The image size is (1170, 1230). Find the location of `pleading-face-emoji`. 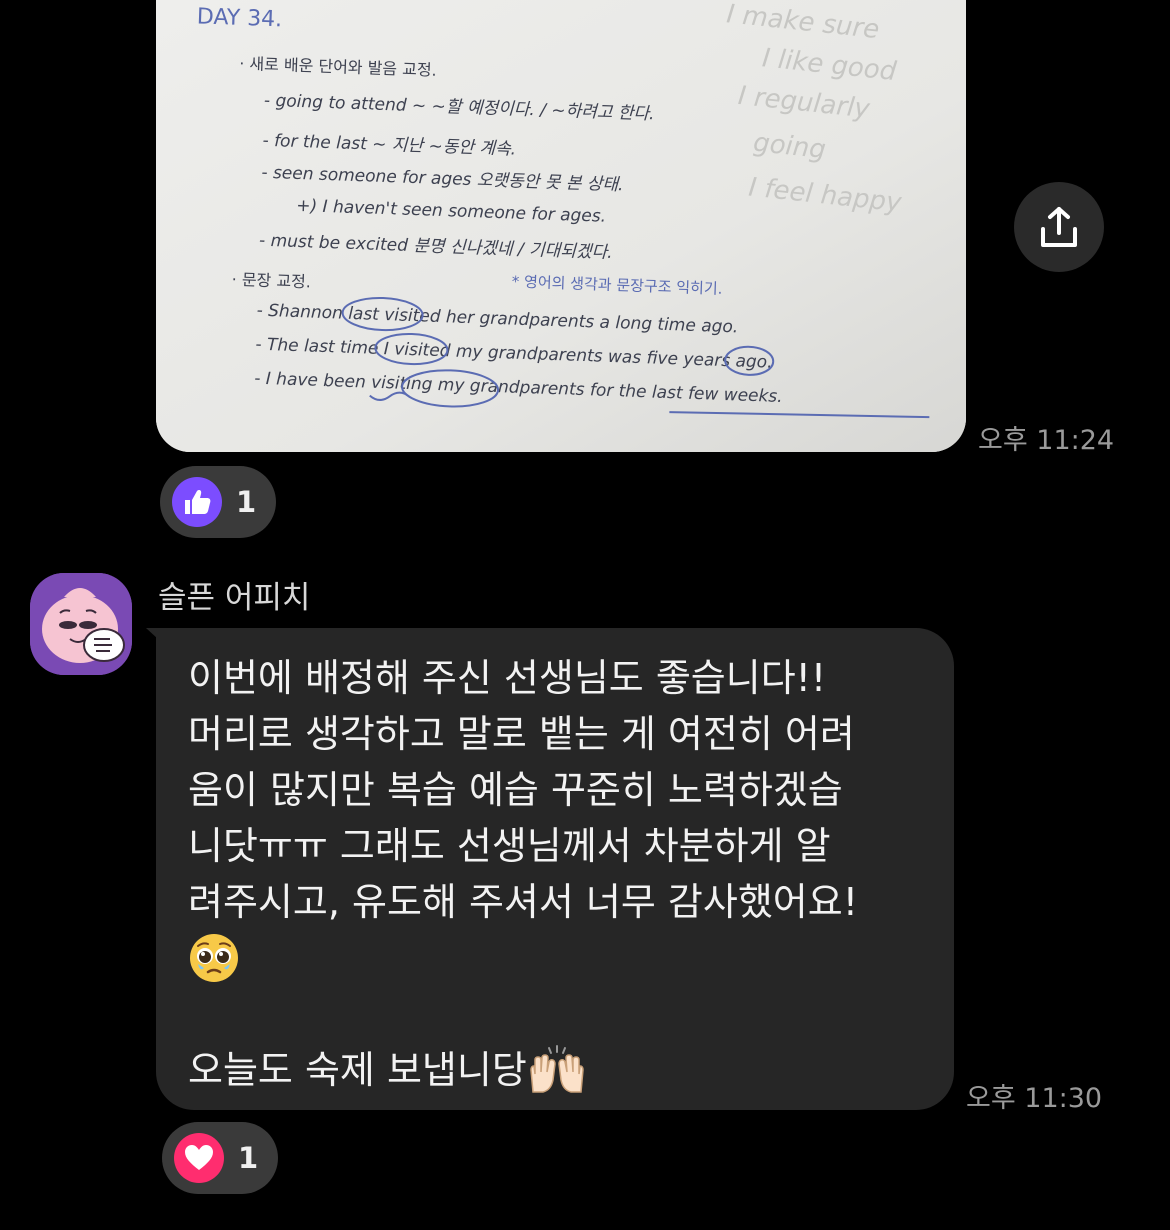

pleading-face-emoji is located at coordinates (214, 958).